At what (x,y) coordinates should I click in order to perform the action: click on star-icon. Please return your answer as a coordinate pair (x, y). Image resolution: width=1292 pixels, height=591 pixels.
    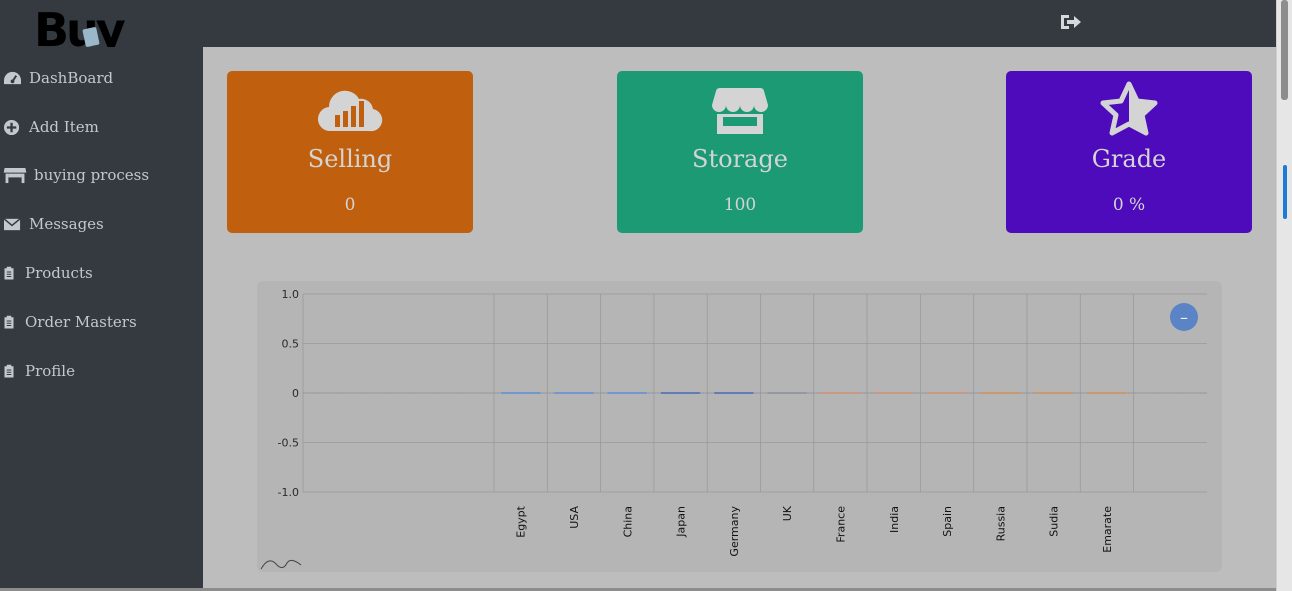
    Looking at the image, I should click on (1129, 108).